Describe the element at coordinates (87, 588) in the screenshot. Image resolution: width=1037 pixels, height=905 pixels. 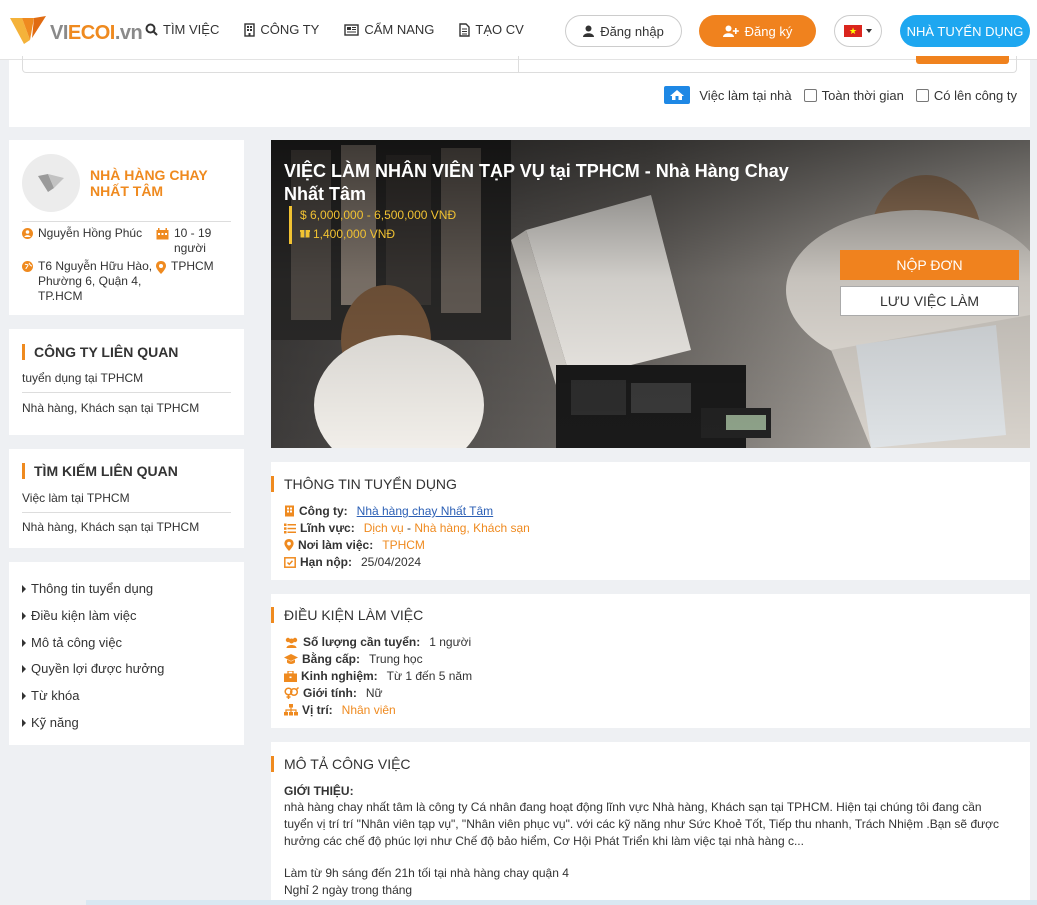
I see `toc-item-recruit-info: Thông tin tuyển dụng` at that location.